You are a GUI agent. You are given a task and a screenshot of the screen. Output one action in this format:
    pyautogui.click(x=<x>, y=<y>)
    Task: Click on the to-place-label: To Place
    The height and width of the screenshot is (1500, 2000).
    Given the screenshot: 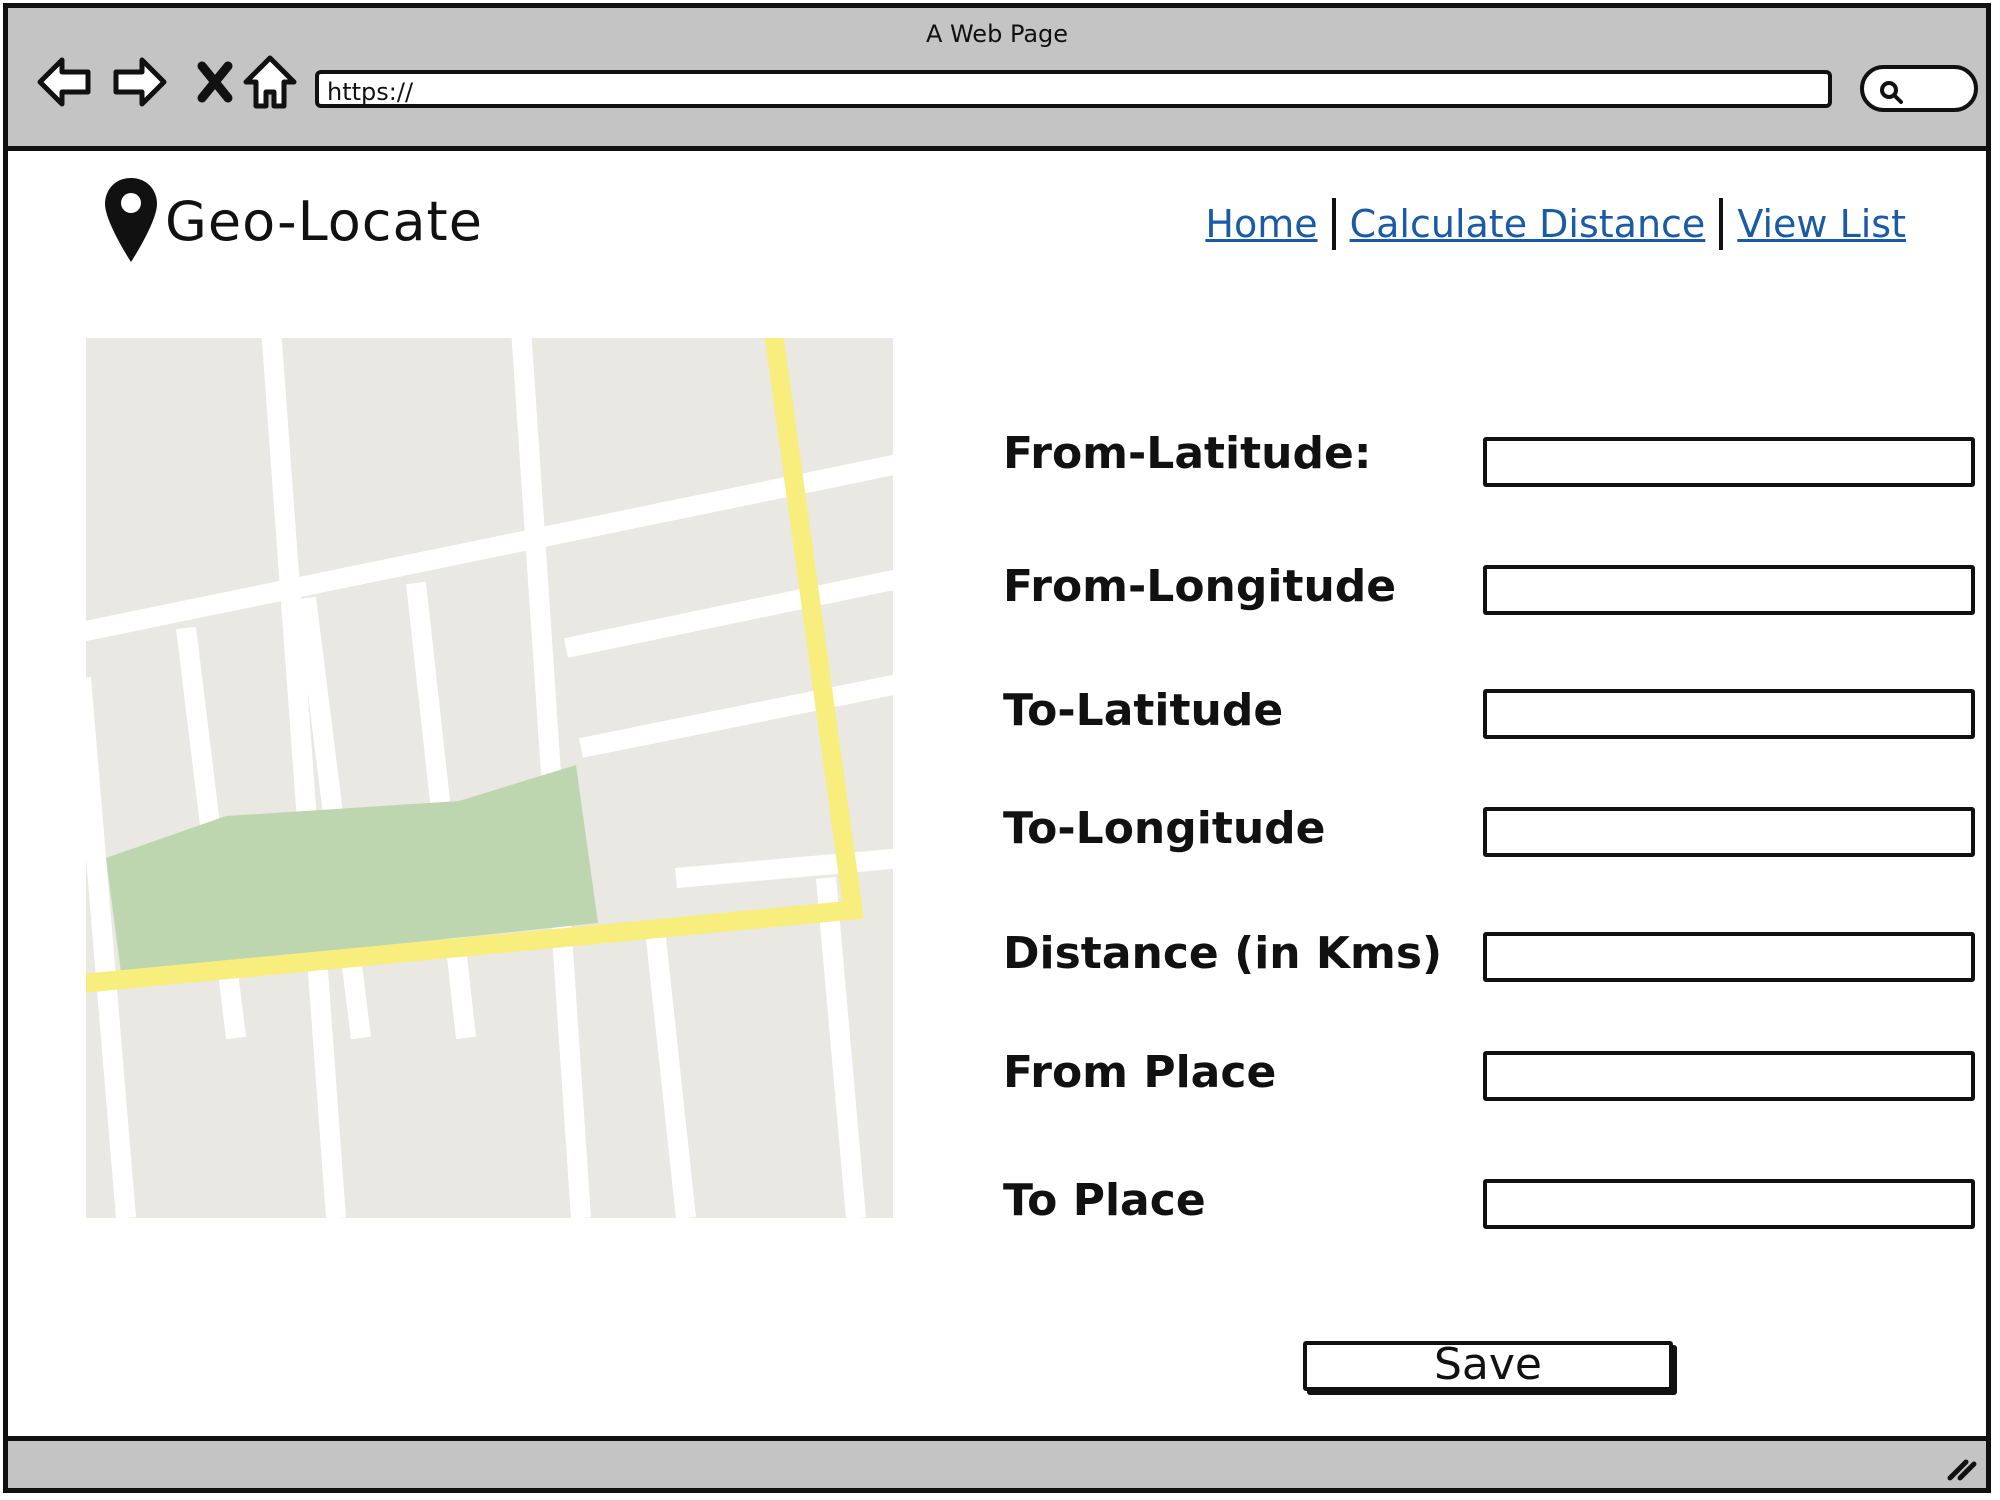 What is the action you would take?
    pyautogui.click(x=1104, y=1200)
    